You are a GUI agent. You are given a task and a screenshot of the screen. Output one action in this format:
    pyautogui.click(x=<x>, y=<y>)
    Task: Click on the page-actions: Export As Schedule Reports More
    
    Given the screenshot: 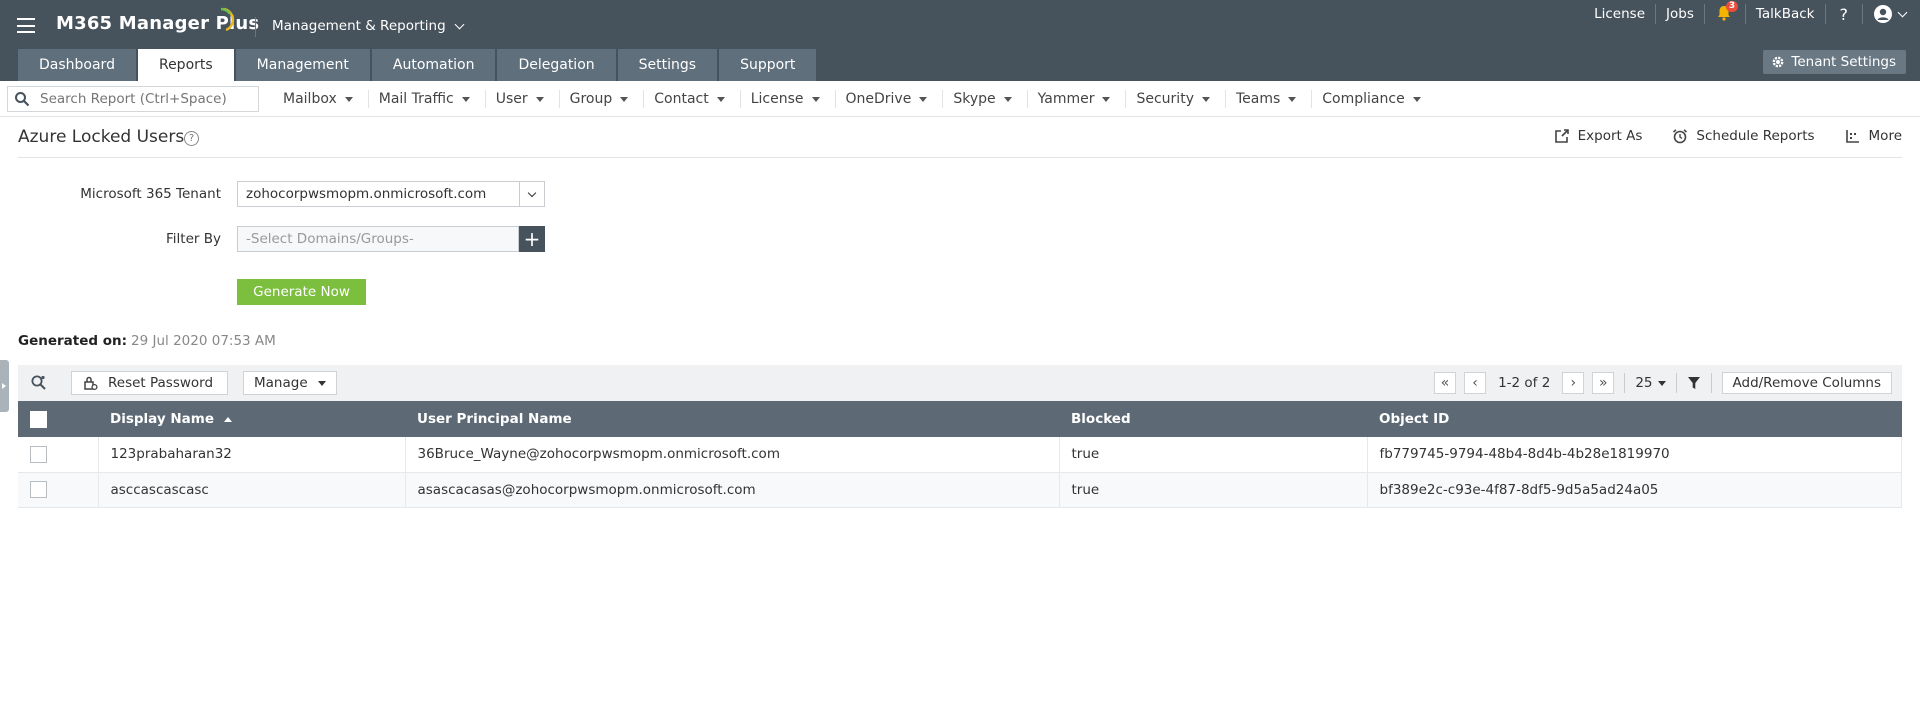 What is the action you would take?
    pyautogui.click(x=1728, y=136)
    